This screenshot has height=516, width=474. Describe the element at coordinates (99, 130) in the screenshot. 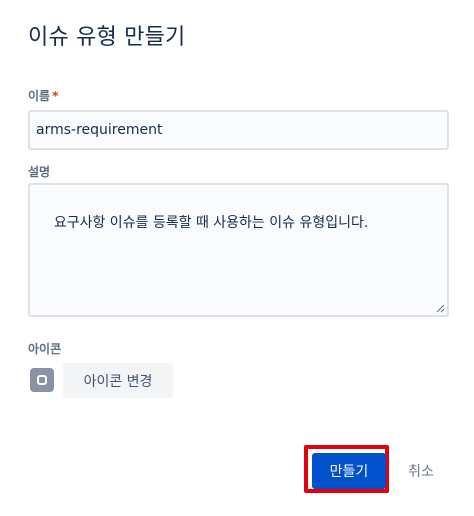

I see `name-input-value: arms-requirement` at that location.